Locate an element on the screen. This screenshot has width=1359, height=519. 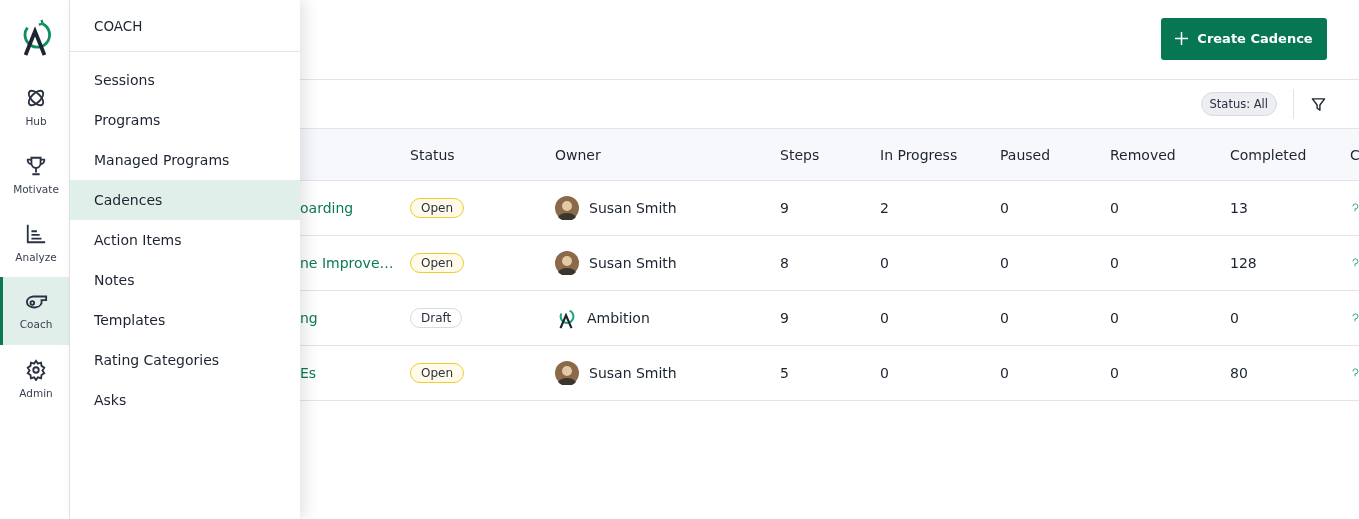
cadence-link: oarding is located at coordinates (327, 208).